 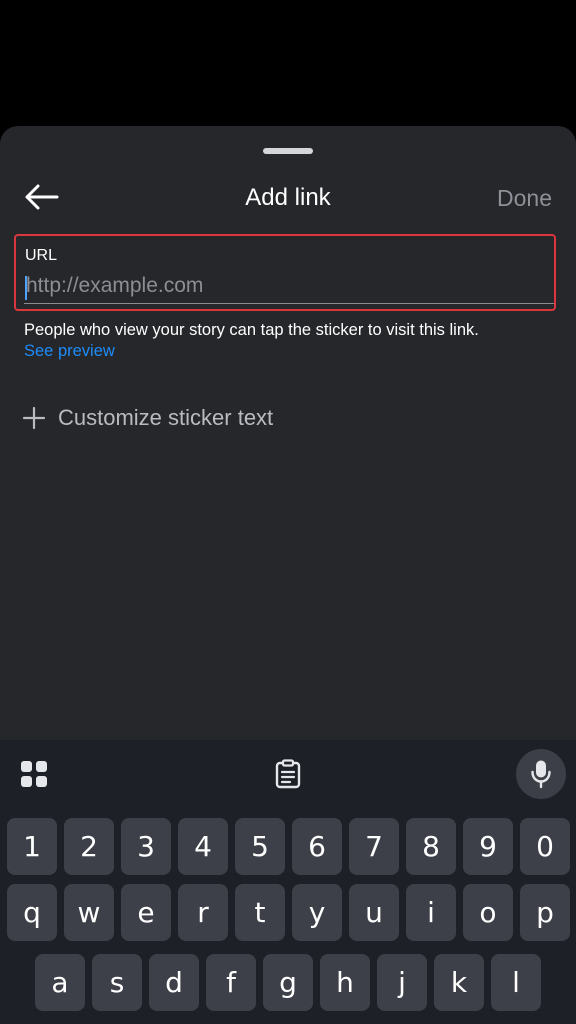 I want to click on key-0: 0, so click(x=545, y=846).